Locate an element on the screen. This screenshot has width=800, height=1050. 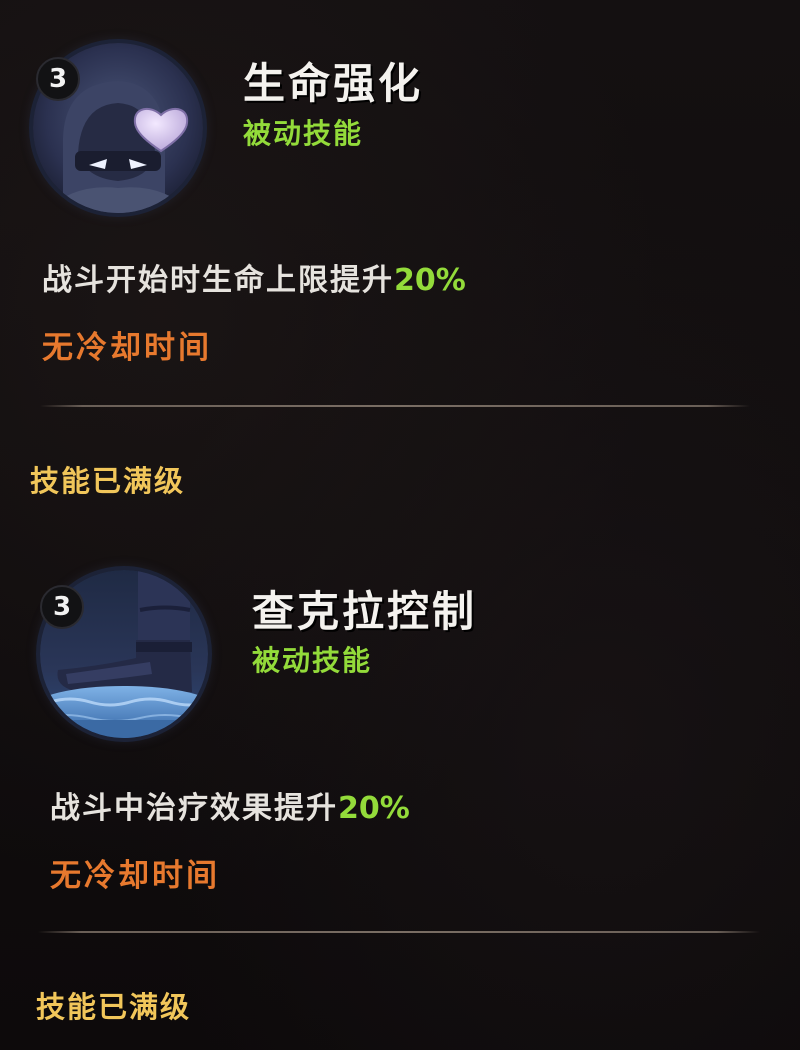
skill-name: 查克拉控制 is located at coordinates (365, 611).